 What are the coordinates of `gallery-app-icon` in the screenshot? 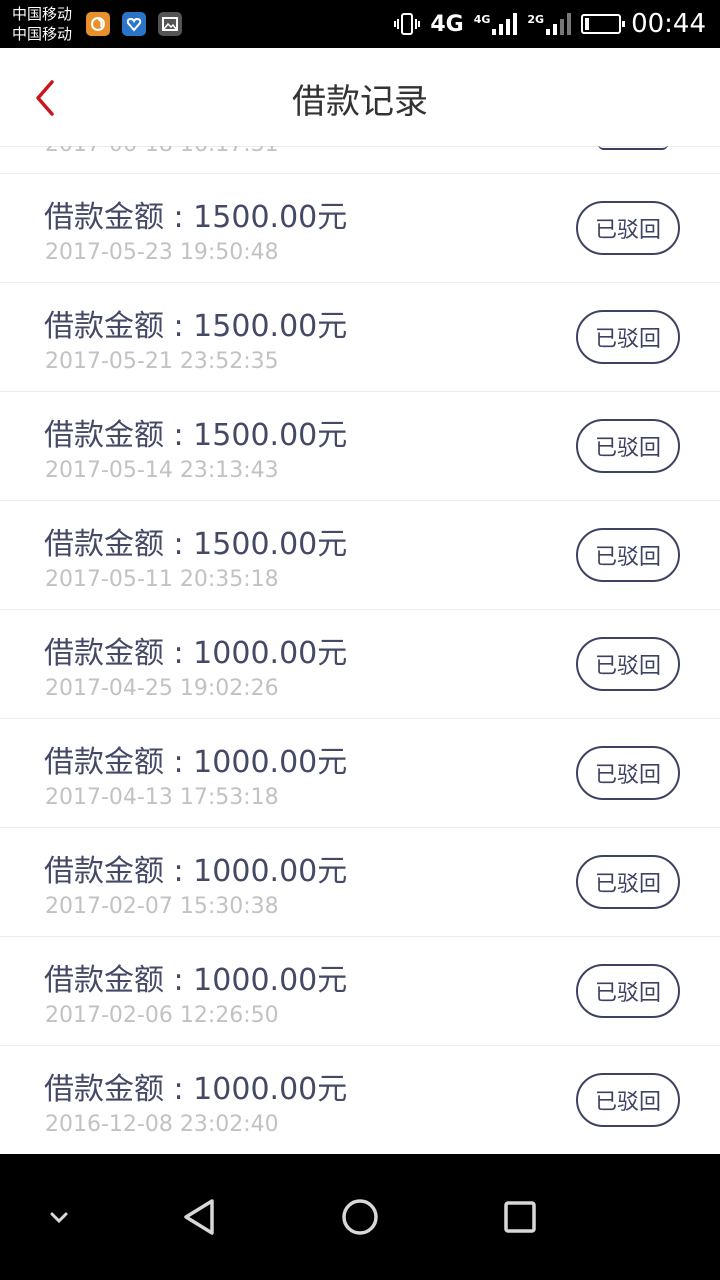 It's located at (170, 24).